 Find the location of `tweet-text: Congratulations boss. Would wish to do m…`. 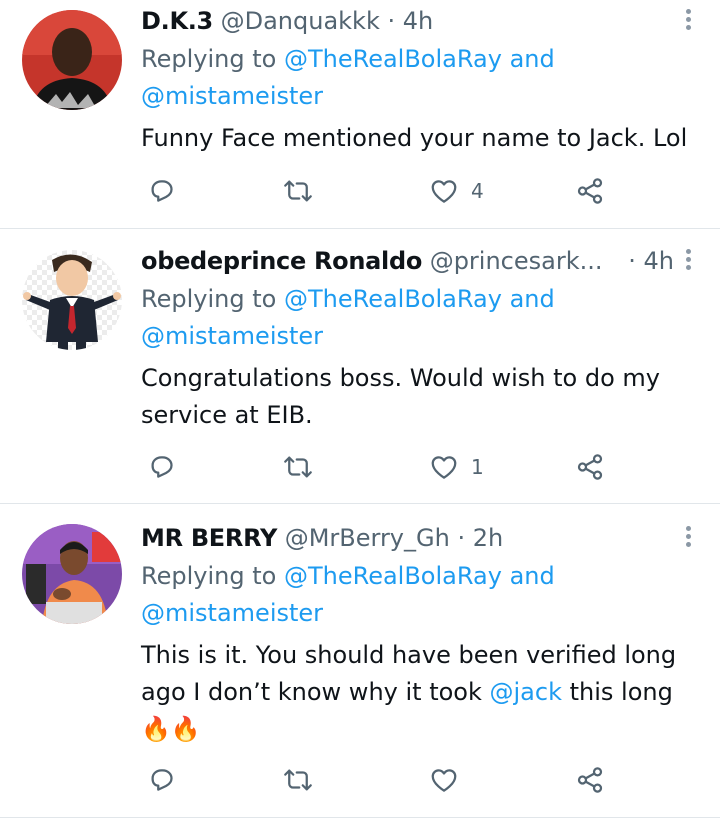

tweet-text: Congratulations boss. Would wish to do m… is located at coordinates (415, 397).